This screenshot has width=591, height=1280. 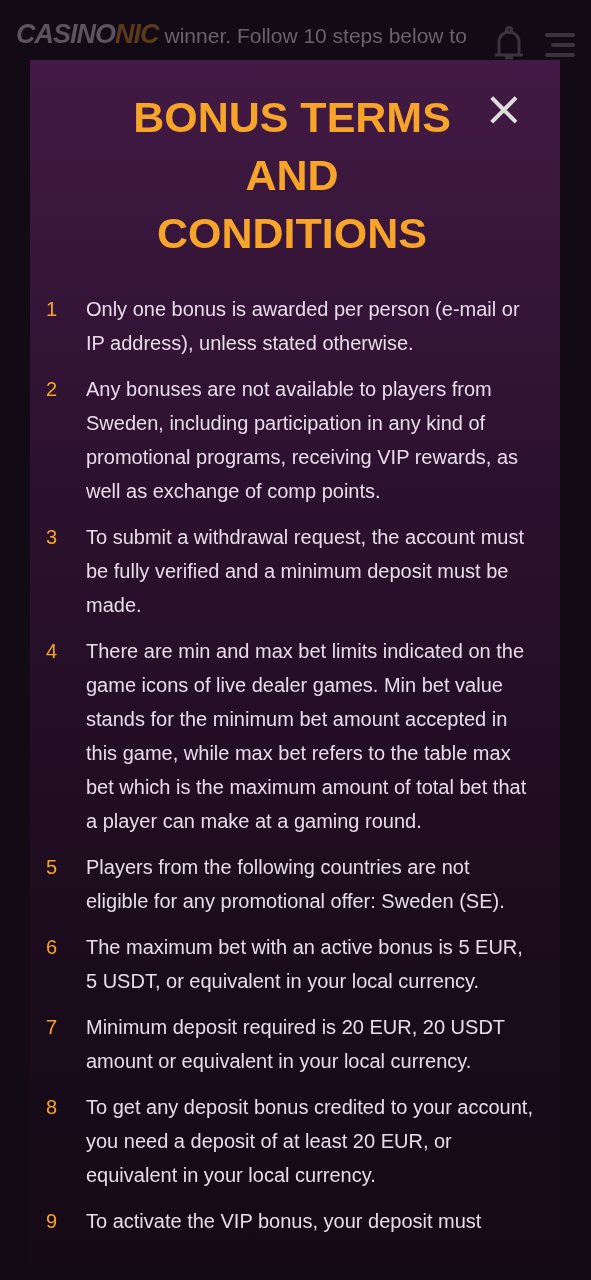 I want to click on term-text: To activate the VIP bonus, your deposit must, so click(x=284, y=1221).